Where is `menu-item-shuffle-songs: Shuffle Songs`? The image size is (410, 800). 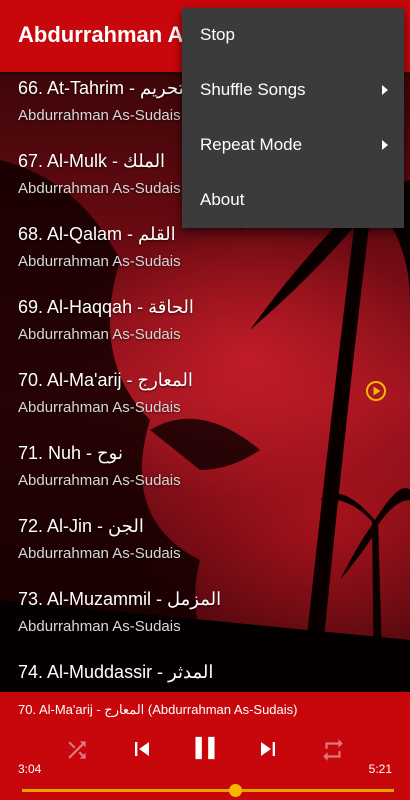
menu-item-shuffle-songs: Shuffle Songs is located at coordinates (293, 90).